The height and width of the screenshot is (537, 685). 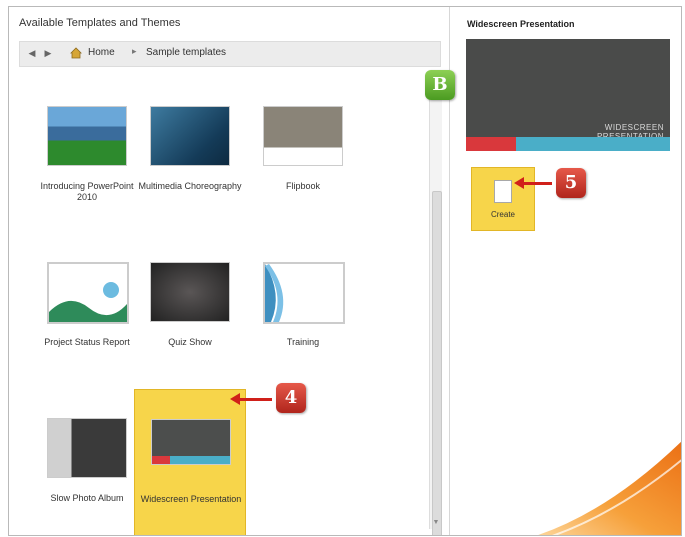 I want to click on template-tile-quiz-show: Quiz Show, so click(x=190, y=325).